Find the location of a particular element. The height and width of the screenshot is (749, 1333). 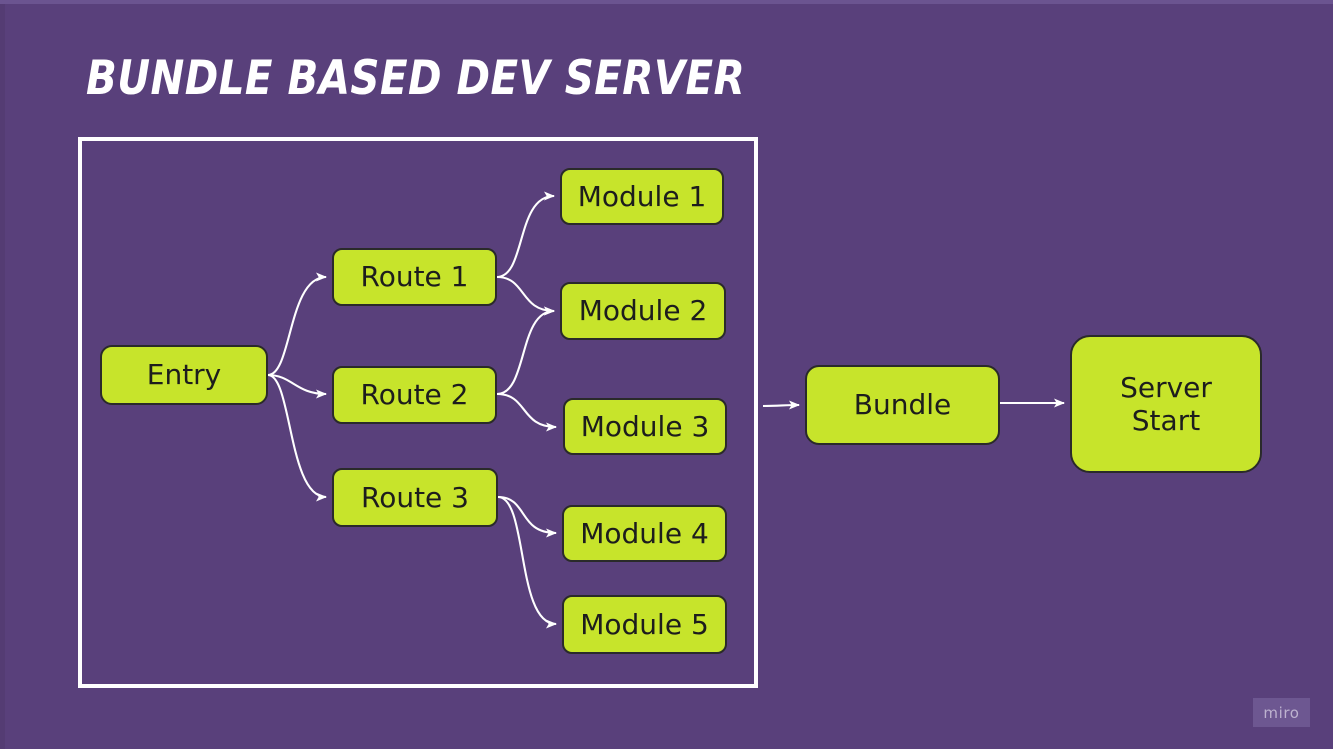

node-module-4-label: Module 4 is located at coordinates (644, 533).